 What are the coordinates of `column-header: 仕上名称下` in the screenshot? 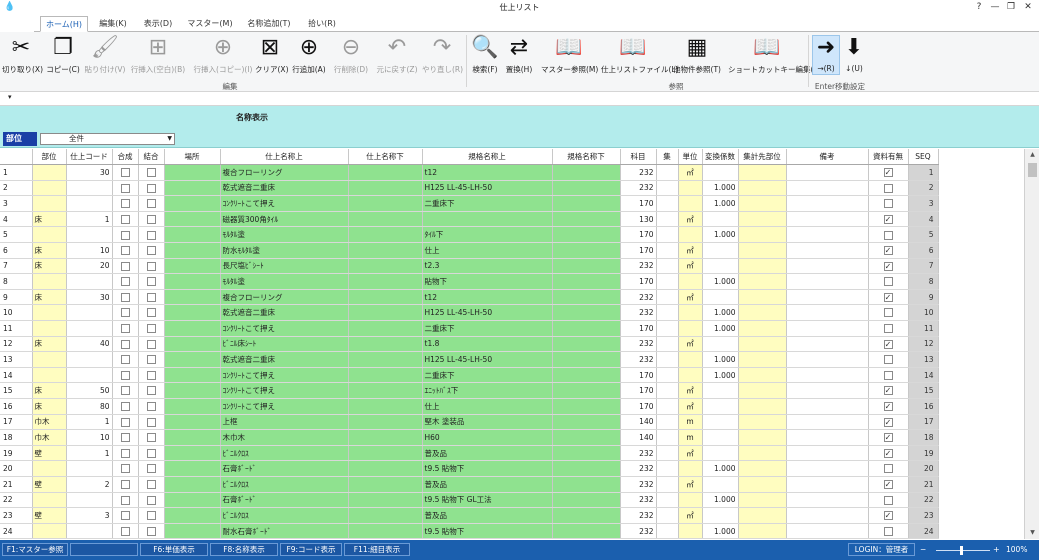 It's located at (385, 157).